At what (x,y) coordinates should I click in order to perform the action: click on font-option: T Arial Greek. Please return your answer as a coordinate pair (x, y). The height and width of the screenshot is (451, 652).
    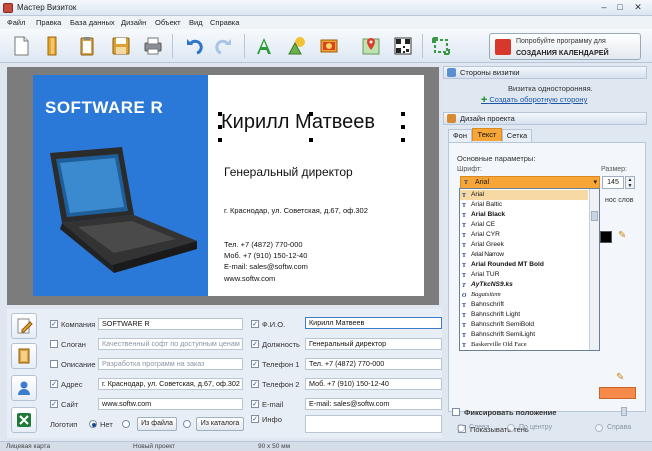
    Looking at the image, I should click on (524, 245).